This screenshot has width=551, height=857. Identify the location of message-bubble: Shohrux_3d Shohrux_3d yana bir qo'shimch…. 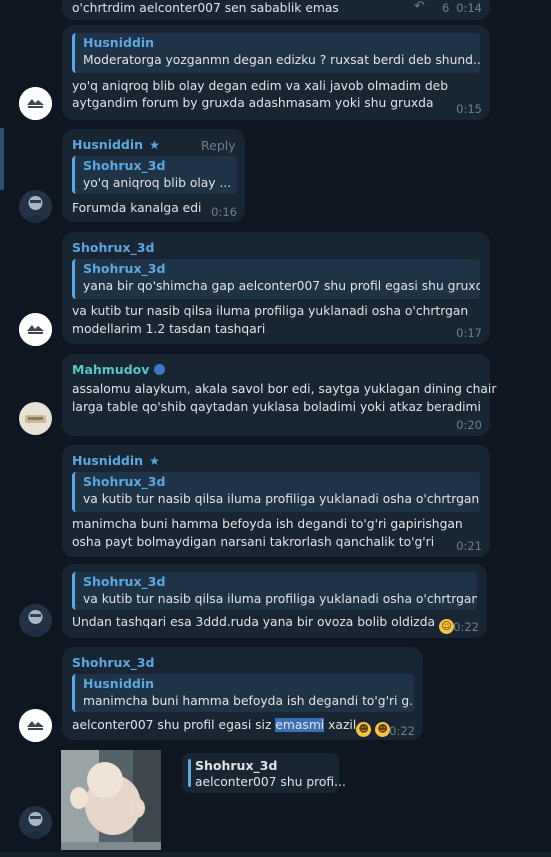
(276, 288).